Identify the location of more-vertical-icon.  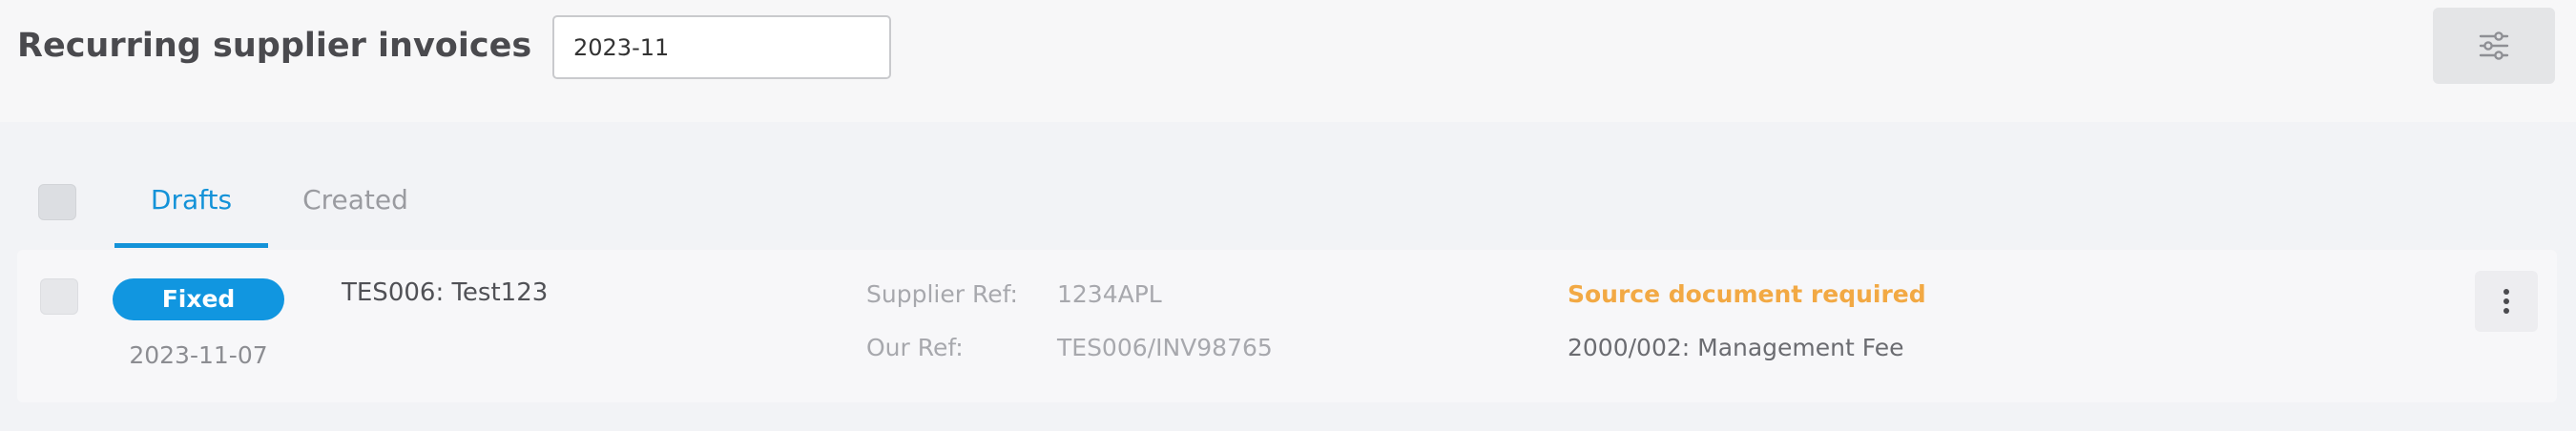
(2506, 301).